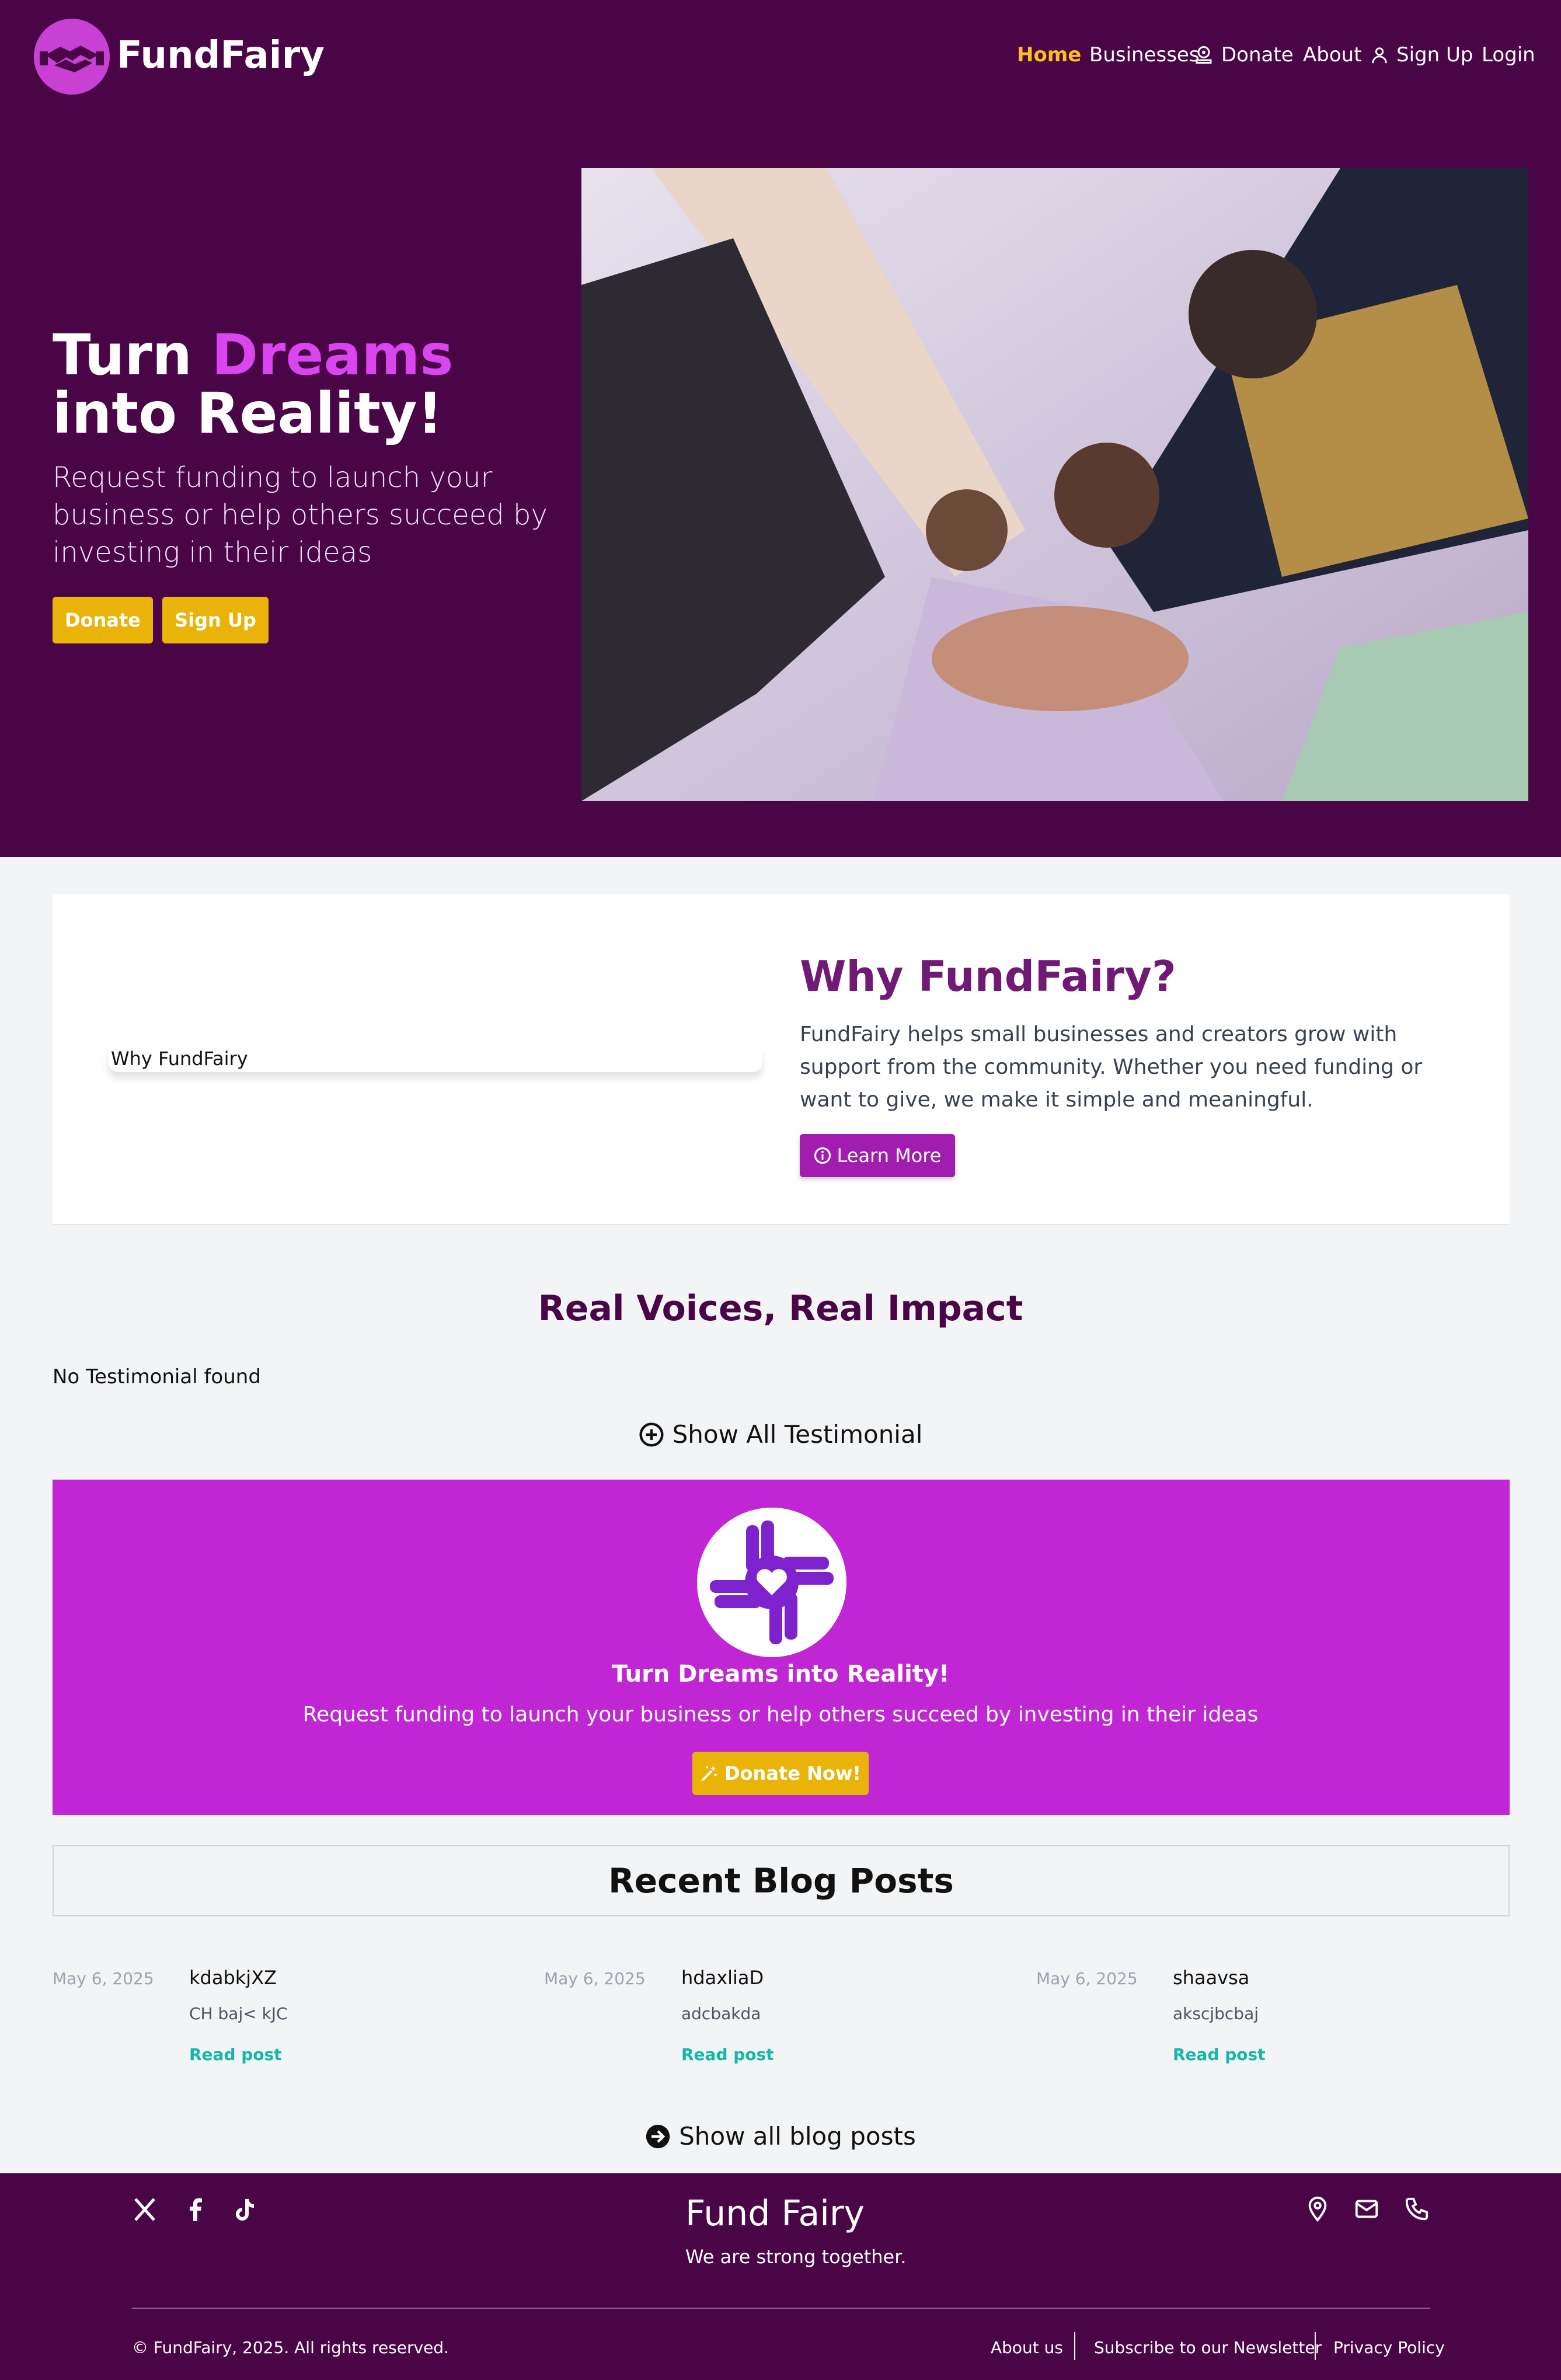 This screenshot has width=1561, height=2380. I want to click on user-icon, so click(1379, 56).